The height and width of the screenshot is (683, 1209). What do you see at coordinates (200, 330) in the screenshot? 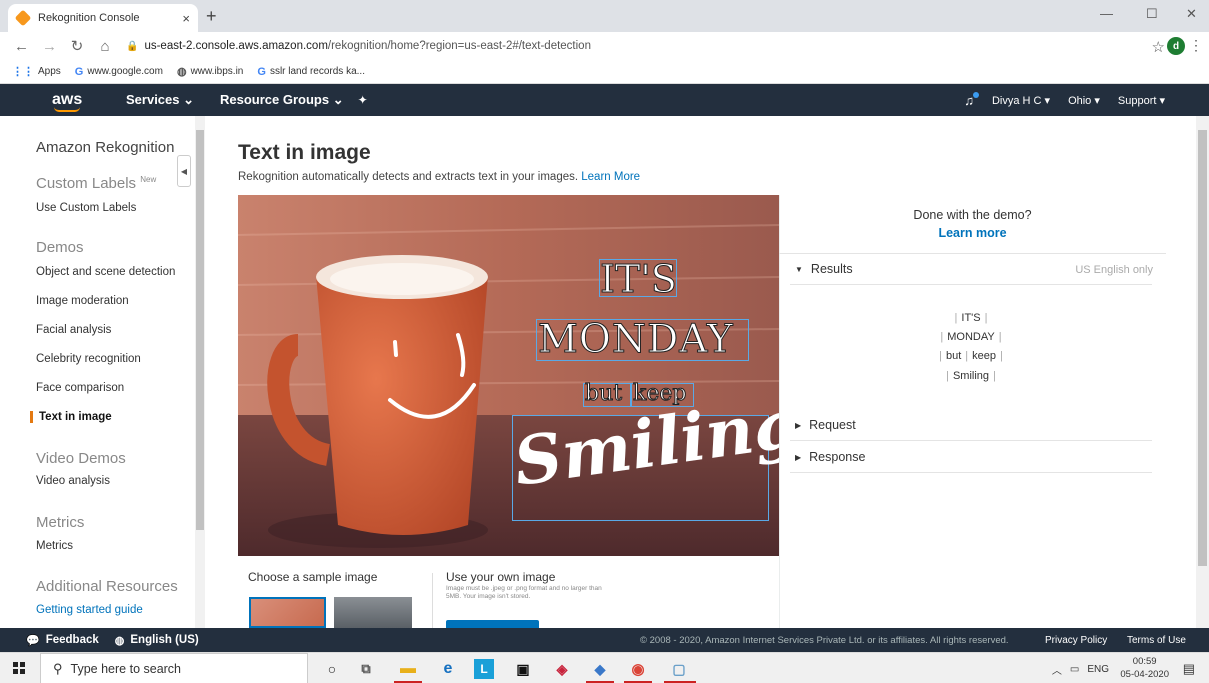
I see `sidebar-scroll-thumb` at bounding box center [200, 330].